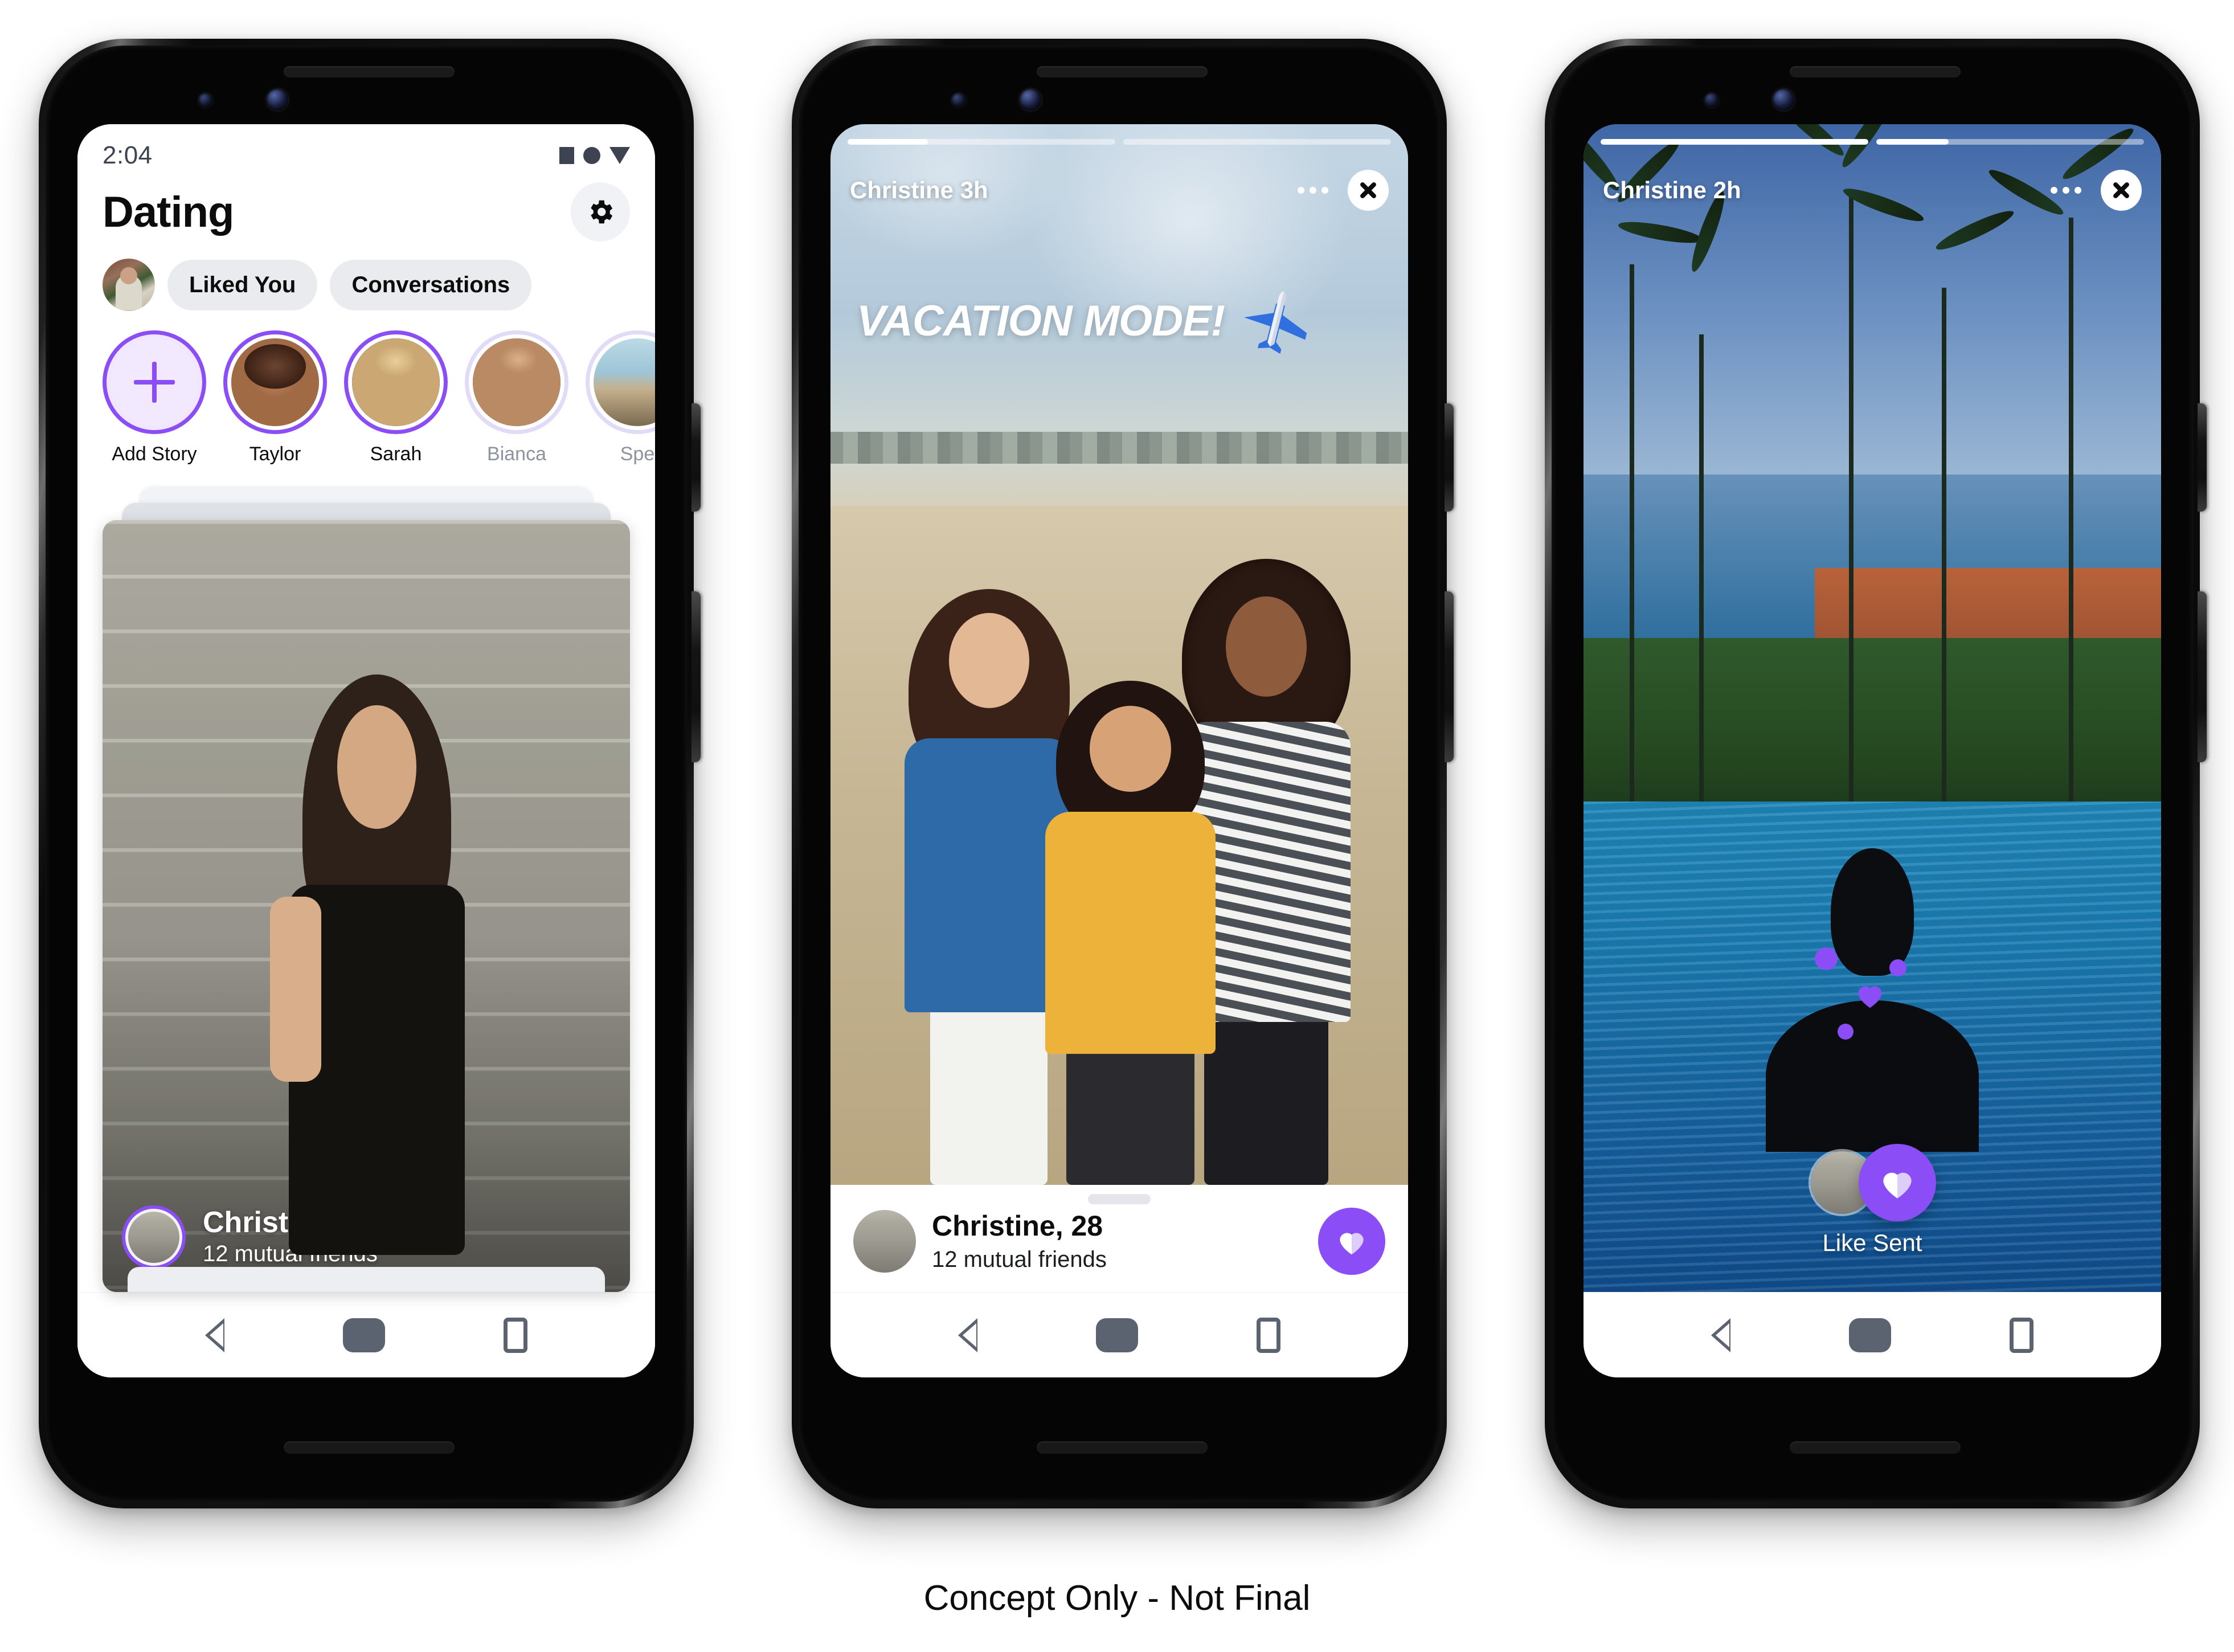 The width and height of the screenshot is (2234, 1652). I want to click on story-profile-sheet: Christine, 28 12 mutual friends, so click(1119, 1238).